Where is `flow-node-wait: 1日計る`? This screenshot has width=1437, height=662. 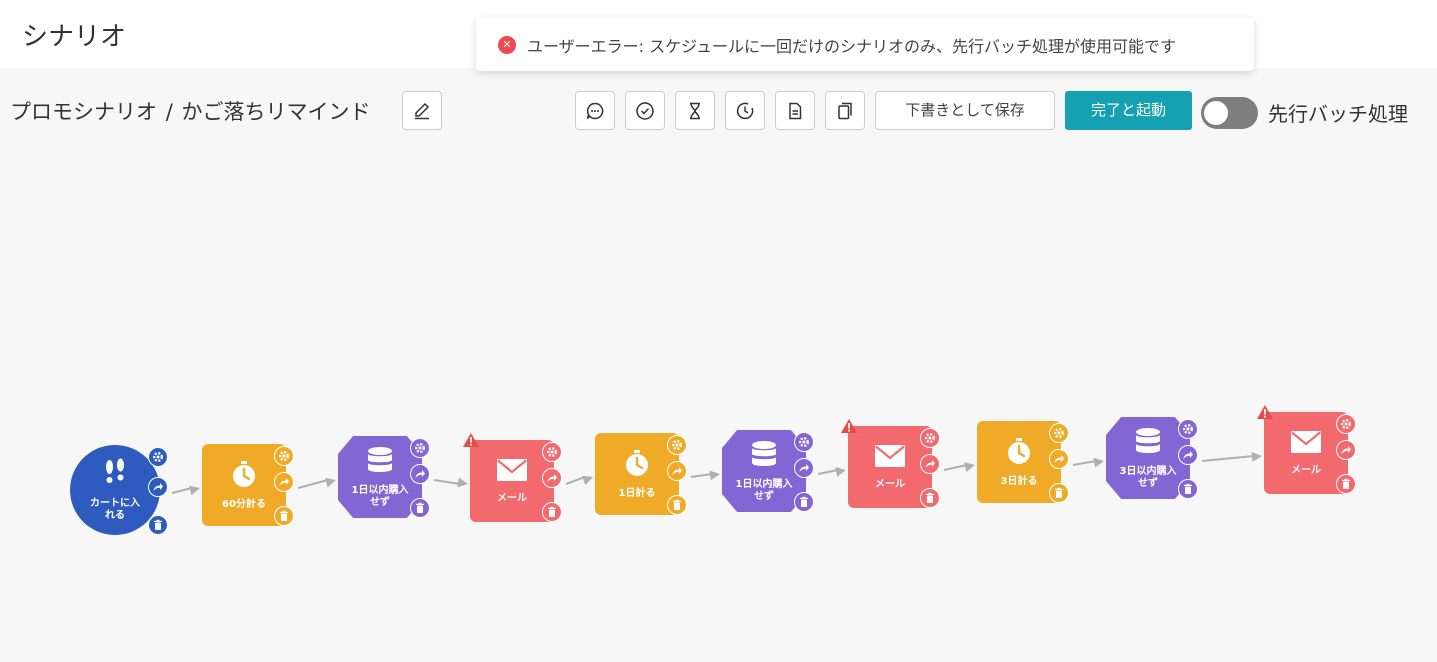
flow-node-wait: 1日計る is located at coordinates (647, 478).